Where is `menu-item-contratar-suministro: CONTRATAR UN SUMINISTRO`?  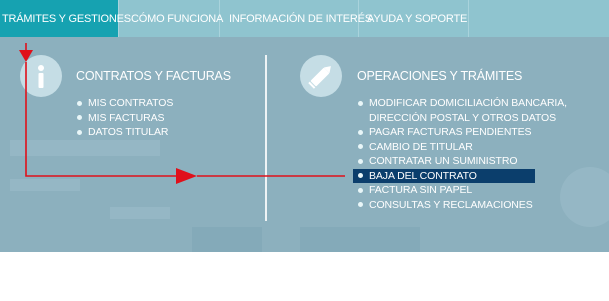 menu-item-contratar-suministro: CONTRATAR UN SUMINISTRO is located at coordinates (482, 161).